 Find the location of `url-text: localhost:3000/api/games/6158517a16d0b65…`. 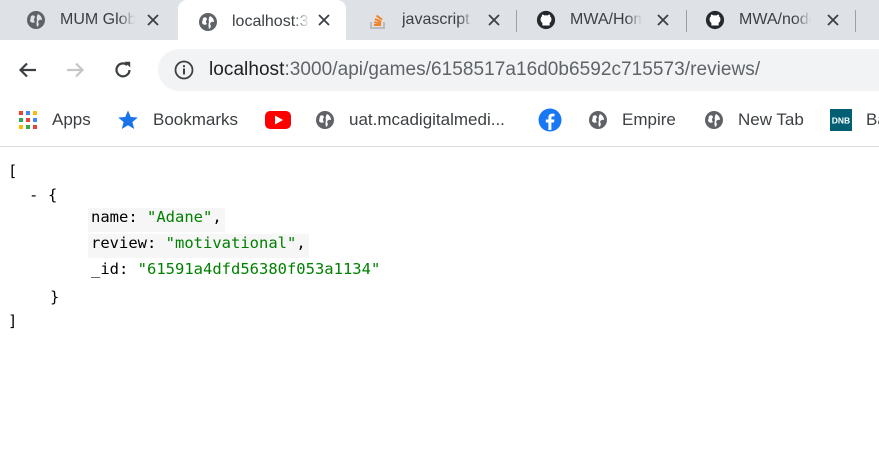

url-text: localhost:3000/api/games/6158517a16d0b65… is located at coordinates (484, 70).